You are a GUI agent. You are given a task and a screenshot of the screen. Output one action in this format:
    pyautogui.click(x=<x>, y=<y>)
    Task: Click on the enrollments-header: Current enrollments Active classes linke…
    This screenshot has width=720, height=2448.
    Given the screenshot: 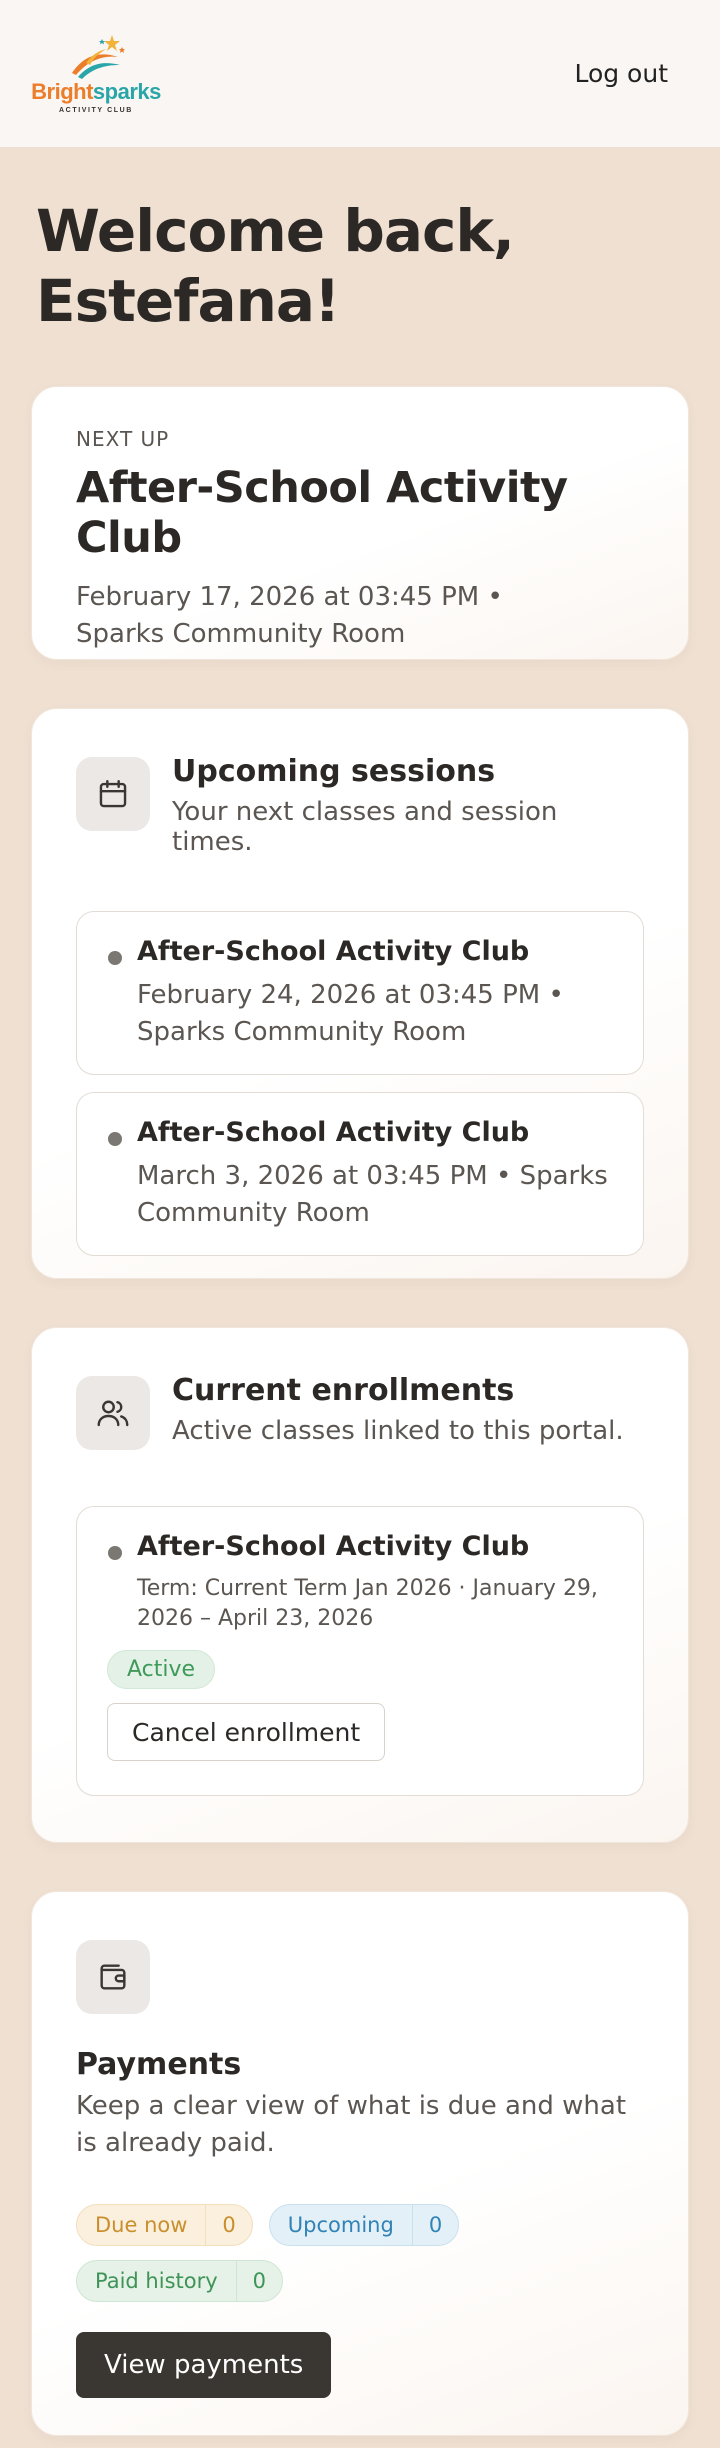 What is the action you would take?
    pyautogui.click(x=360, y=1411)
    